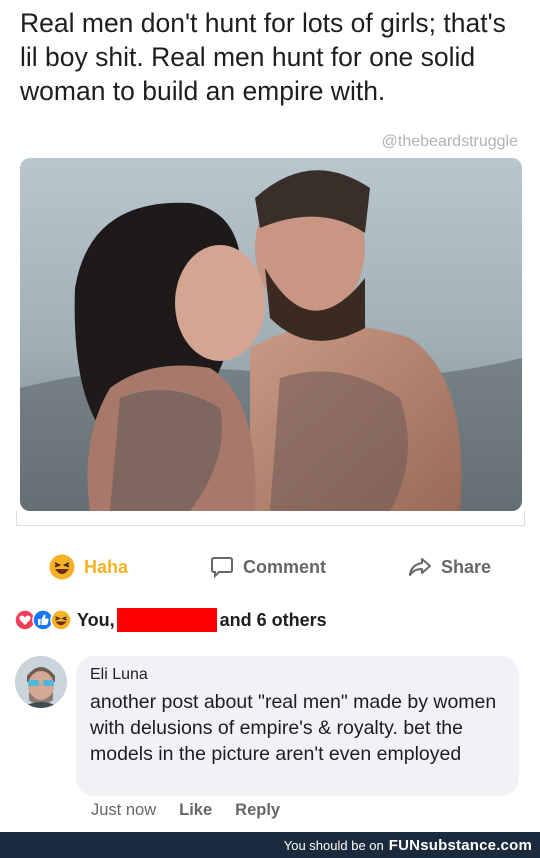 Image resolution: width=540 pixels, height=858 pixels. What do you see at coordinates (270, 845) in the screenshot?
I see `watermark-footer: You should be on FUNsubstance.com` at bounding box center [270, 845].